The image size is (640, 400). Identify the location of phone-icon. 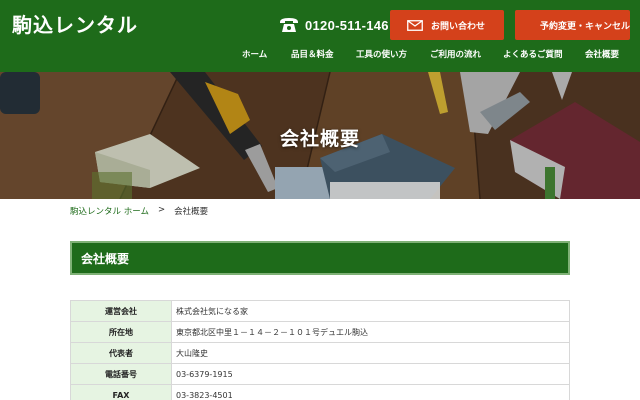
(289, 25).